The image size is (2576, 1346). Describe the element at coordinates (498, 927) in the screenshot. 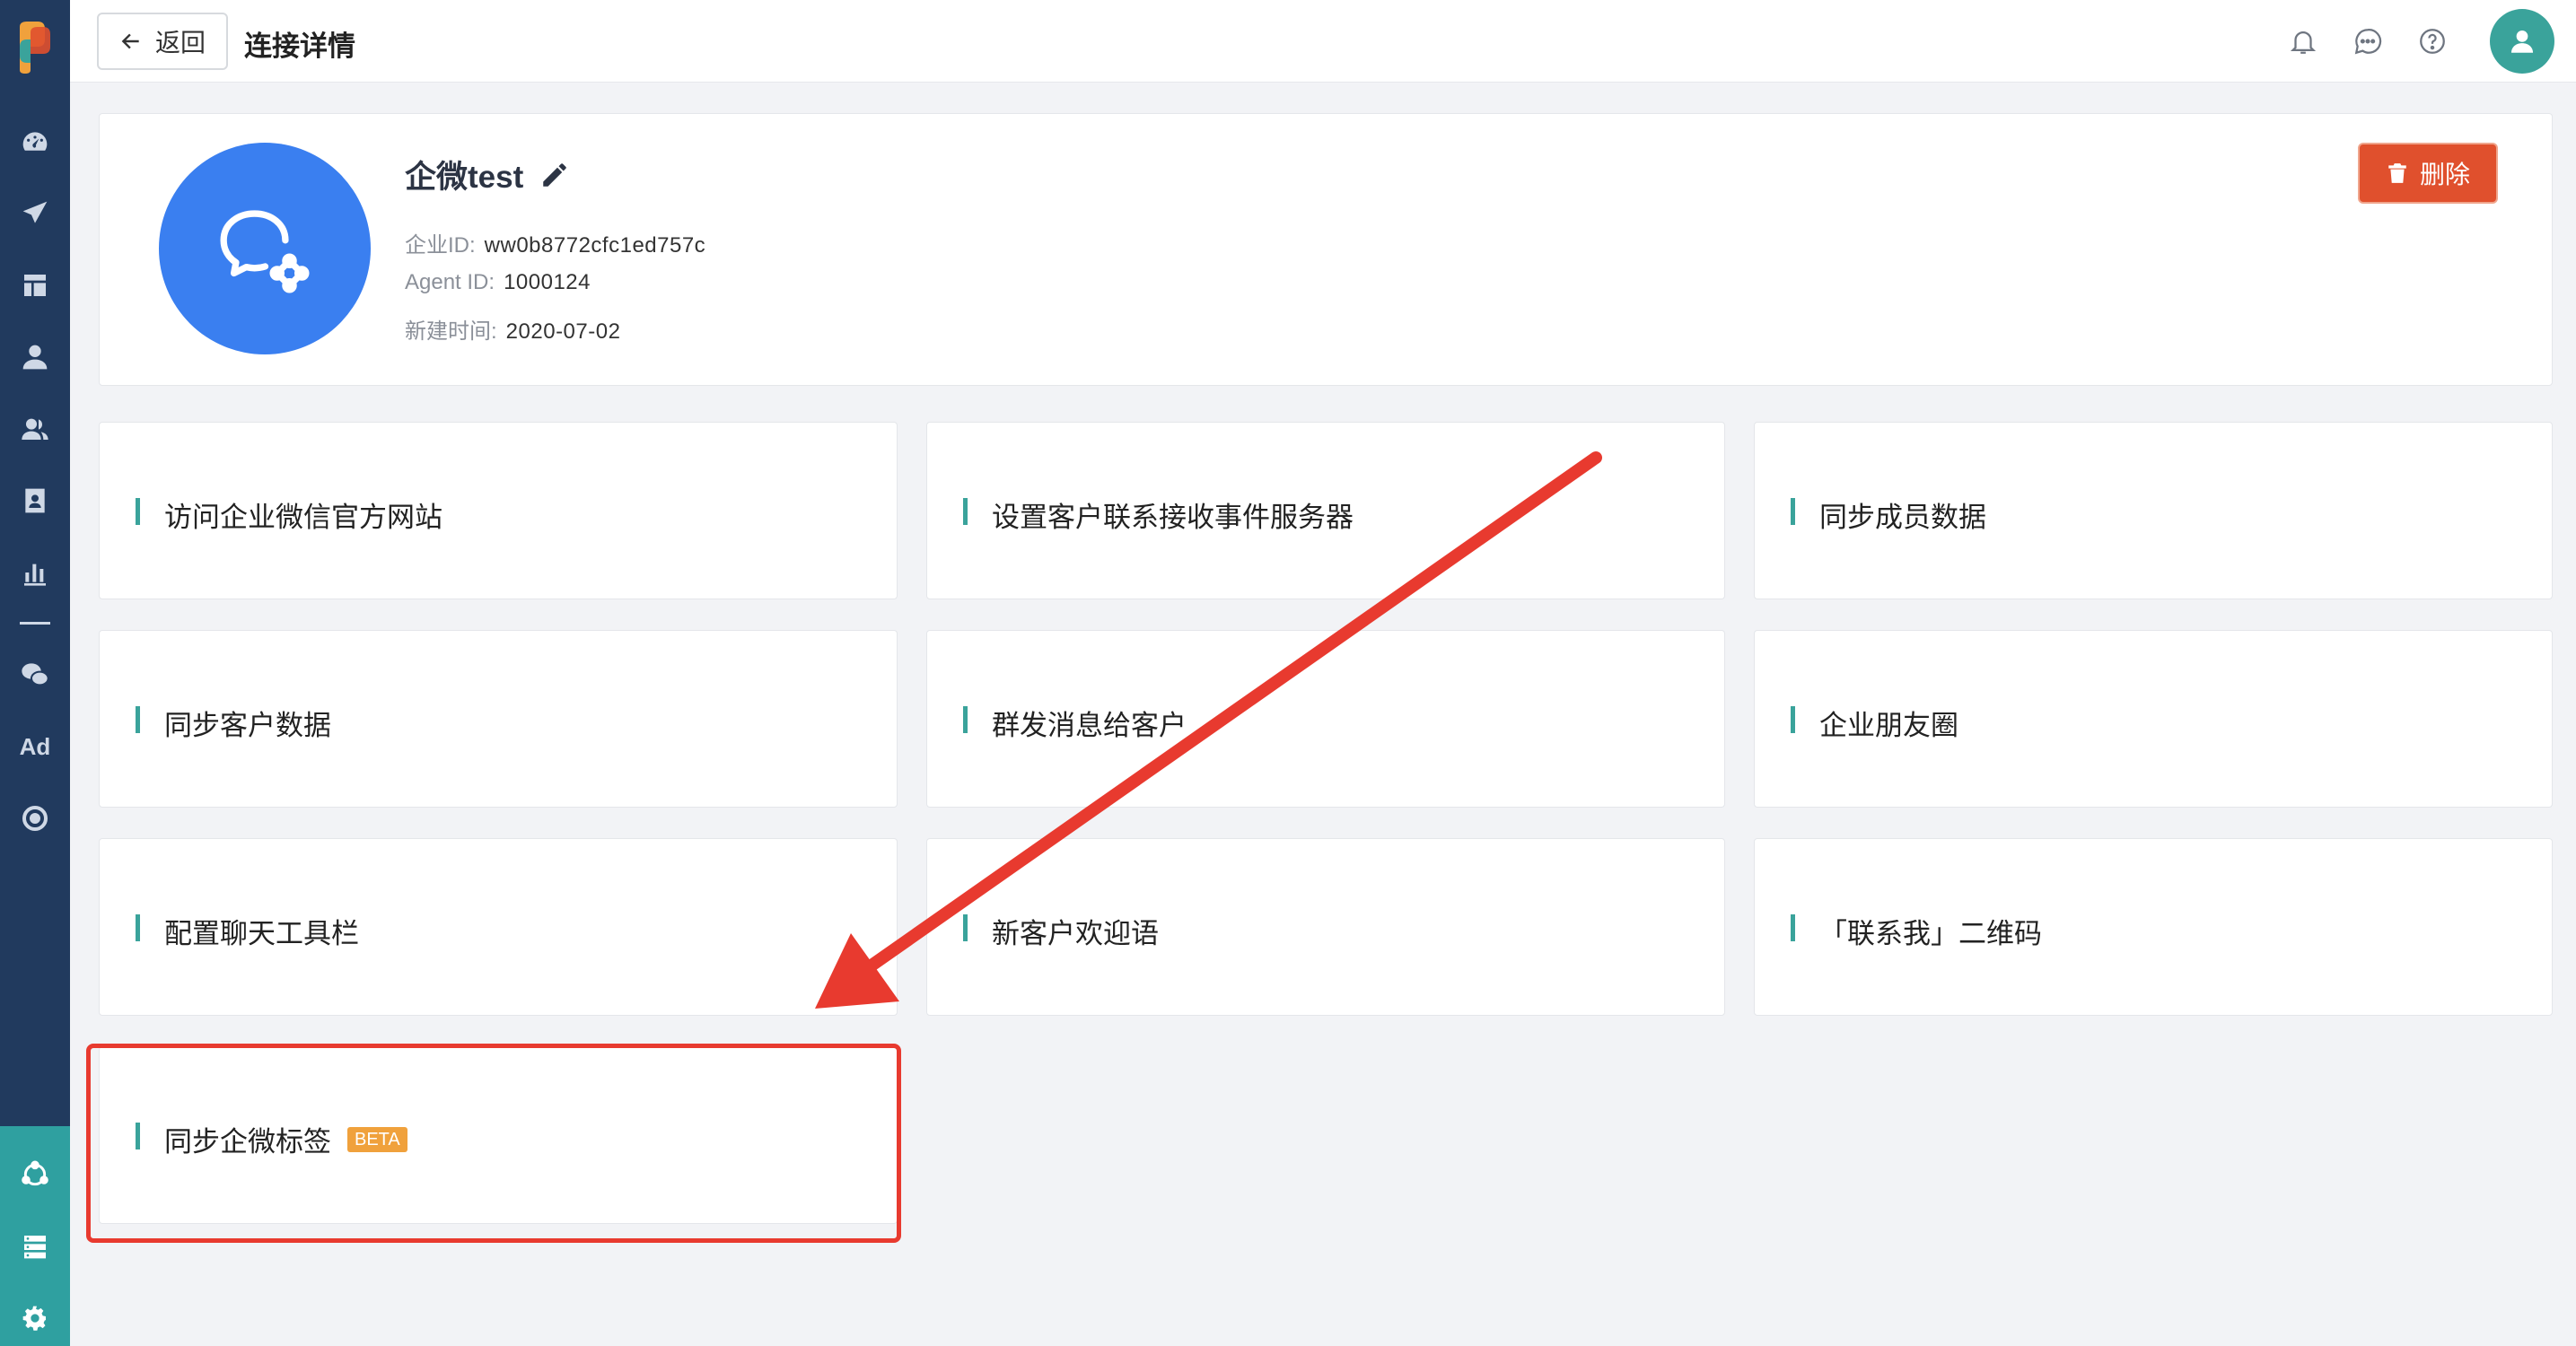

I see `feature-card-chat-toolbar: 配置聊天工具栏` at that location.